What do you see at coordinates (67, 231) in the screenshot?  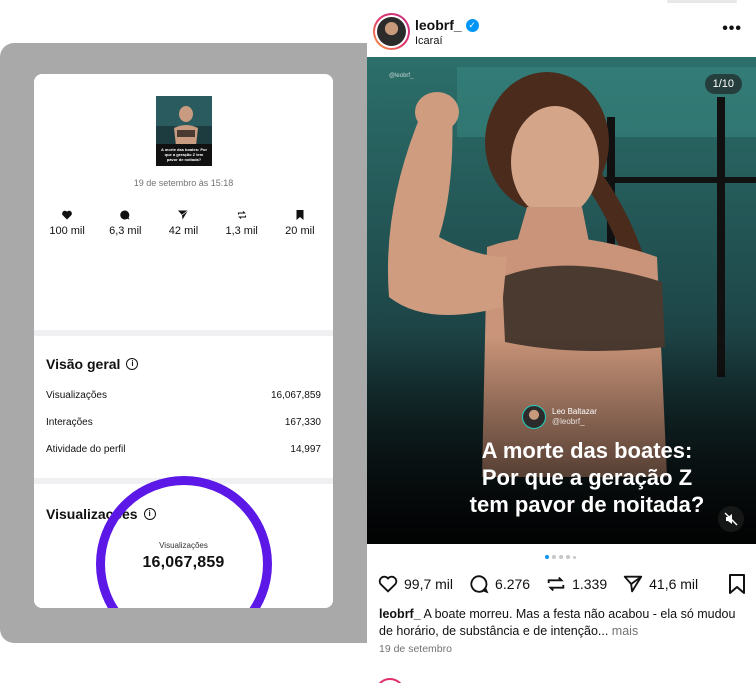 I see `stat-likes-value: 100 mil` at bounding box center [67, 231].